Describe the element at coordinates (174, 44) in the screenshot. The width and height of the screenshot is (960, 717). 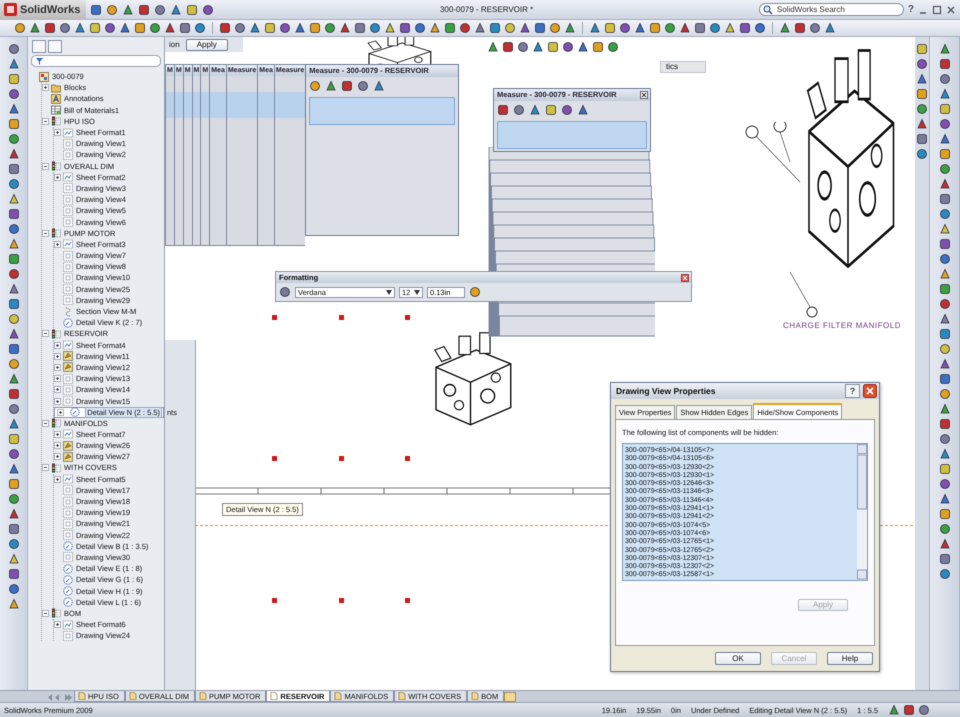
I see `panel-label: ion` at that location.